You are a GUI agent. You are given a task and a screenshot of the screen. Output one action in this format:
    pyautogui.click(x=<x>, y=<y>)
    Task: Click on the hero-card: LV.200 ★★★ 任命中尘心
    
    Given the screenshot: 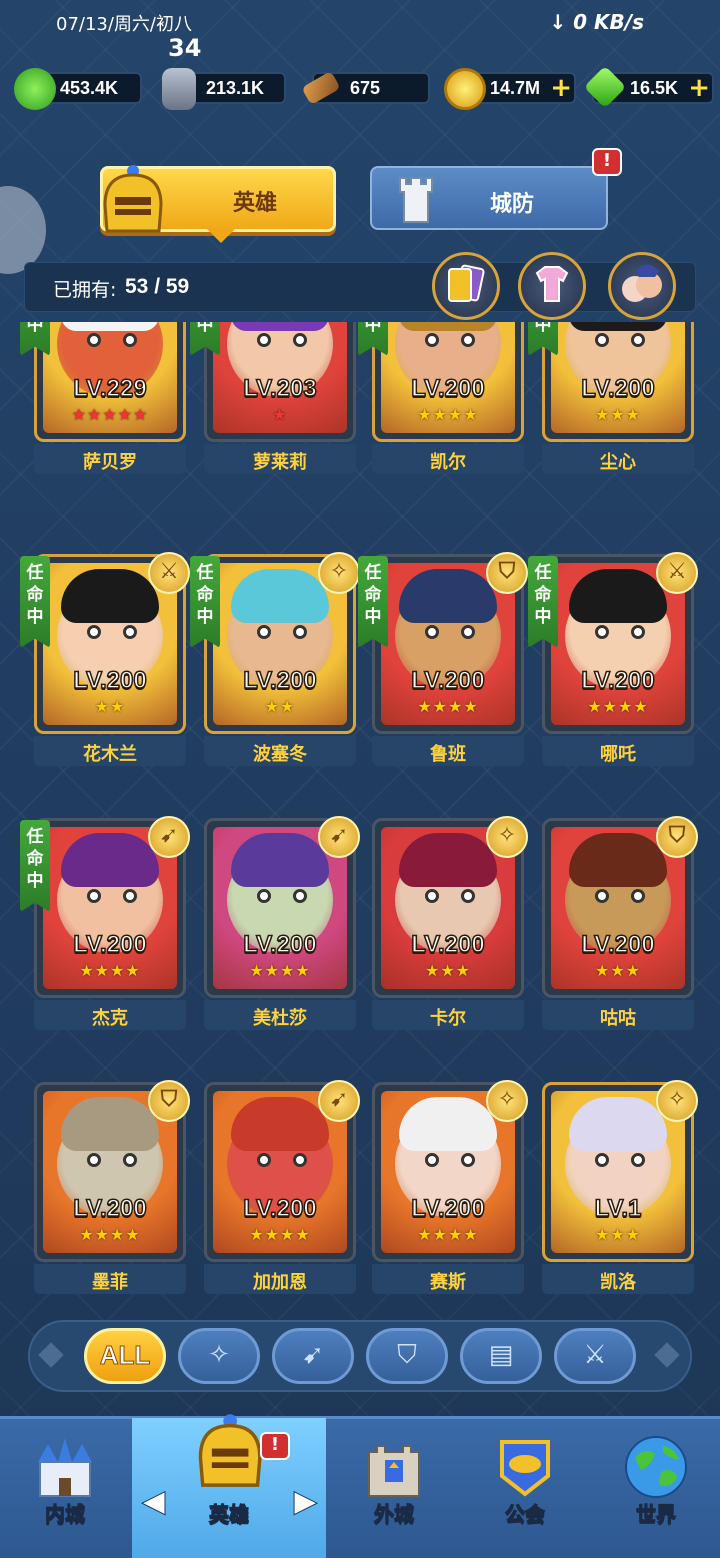 What is the action you would take?
    pyautogui.click(x=611, y=398)
    